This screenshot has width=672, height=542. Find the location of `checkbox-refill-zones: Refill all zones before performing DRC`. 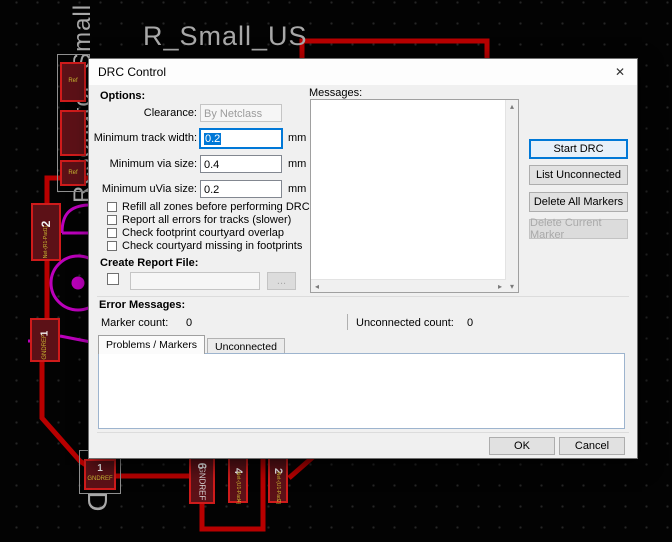

checkbox-refill-zones: Refill all zones before performing DRC is located at coordinates (208, 207).